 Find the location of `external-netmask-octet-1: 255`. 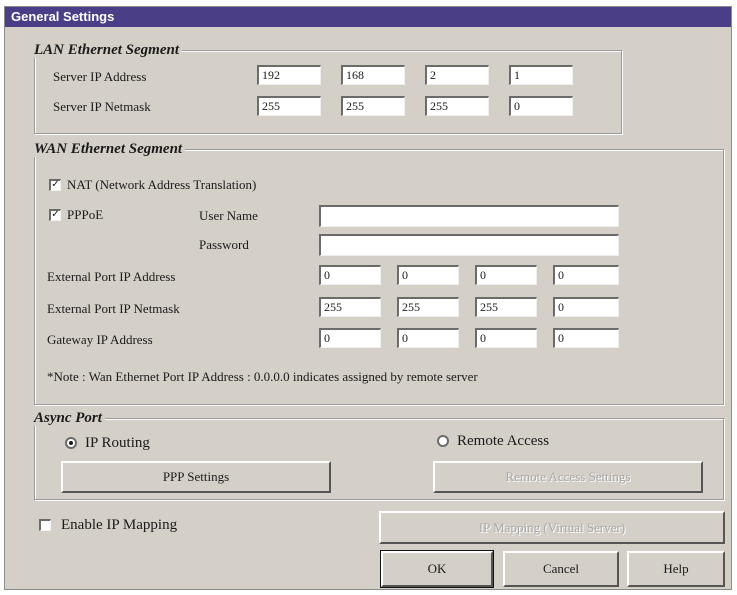

external-netmask-octet-1: 255 is located at coordinates (350, 307).